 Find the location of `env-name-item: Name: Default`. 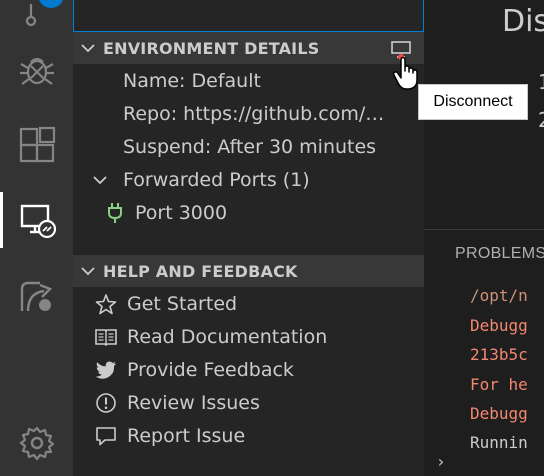

env-name-item: Name: Default is located at coordinates (248, 80).